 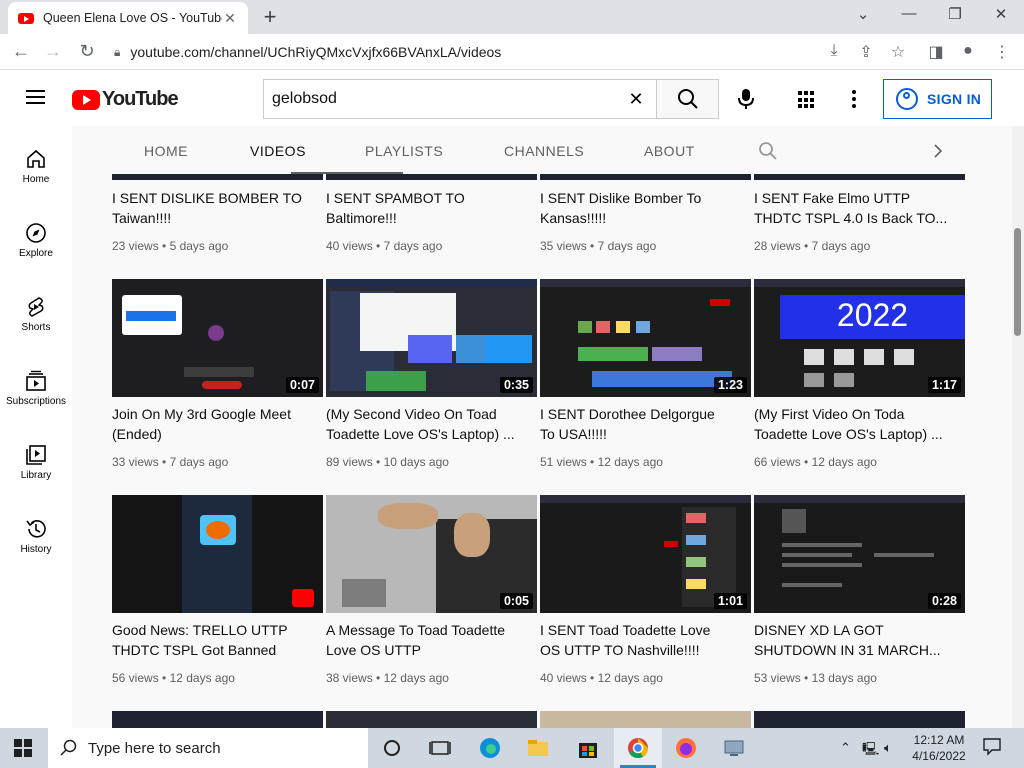 I want to click on restore-icon: ❐, so click(x=955, y=14).